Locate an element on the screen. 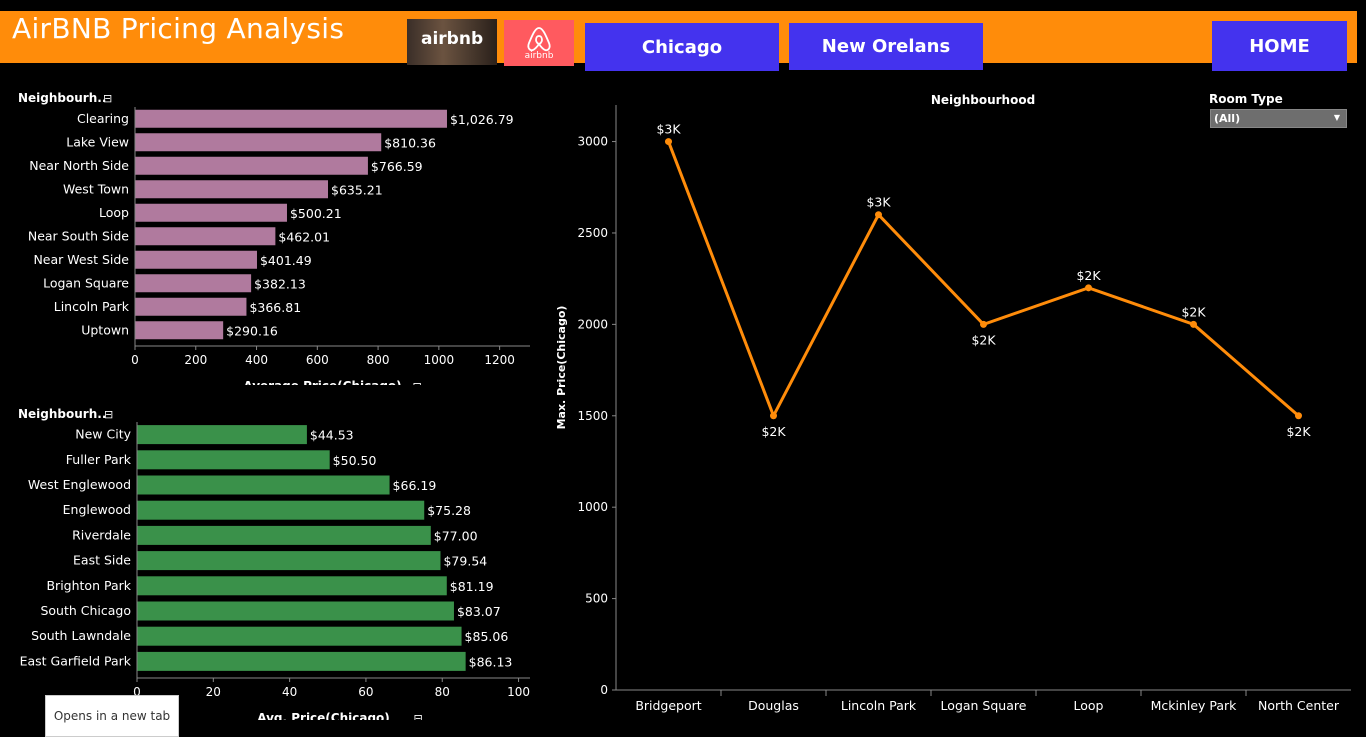  x-tick-label: 80 is located at coordinates (442, 692).